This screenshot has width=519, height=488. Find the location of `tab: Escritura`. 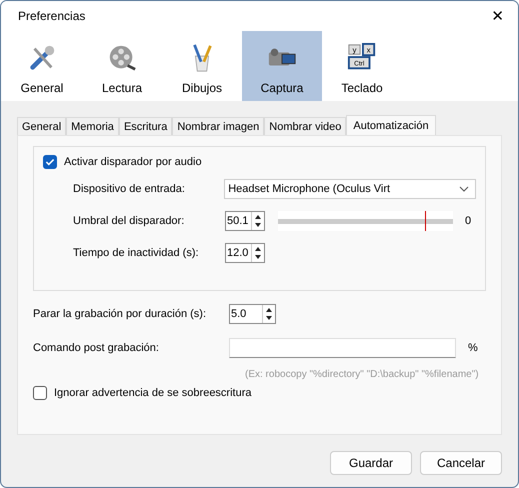

tab: Escritura is located at coordinates (145, 126).